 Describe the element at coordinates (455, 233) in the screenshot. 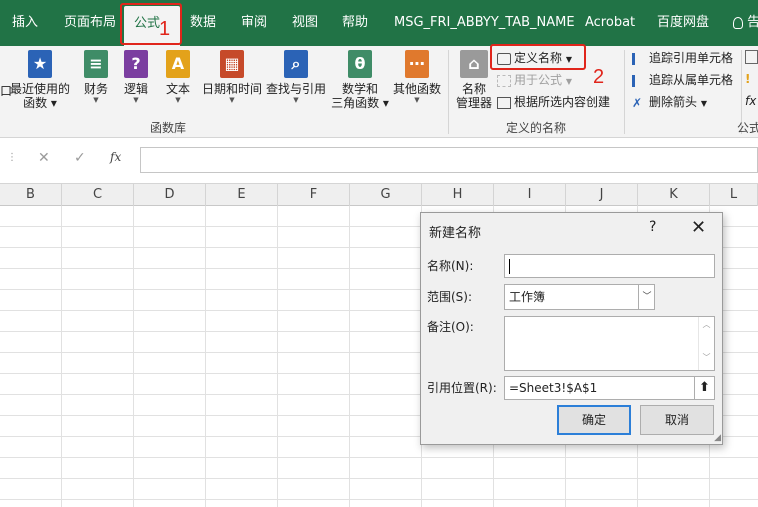

I see `dialog-title: 新建名称` at that location.